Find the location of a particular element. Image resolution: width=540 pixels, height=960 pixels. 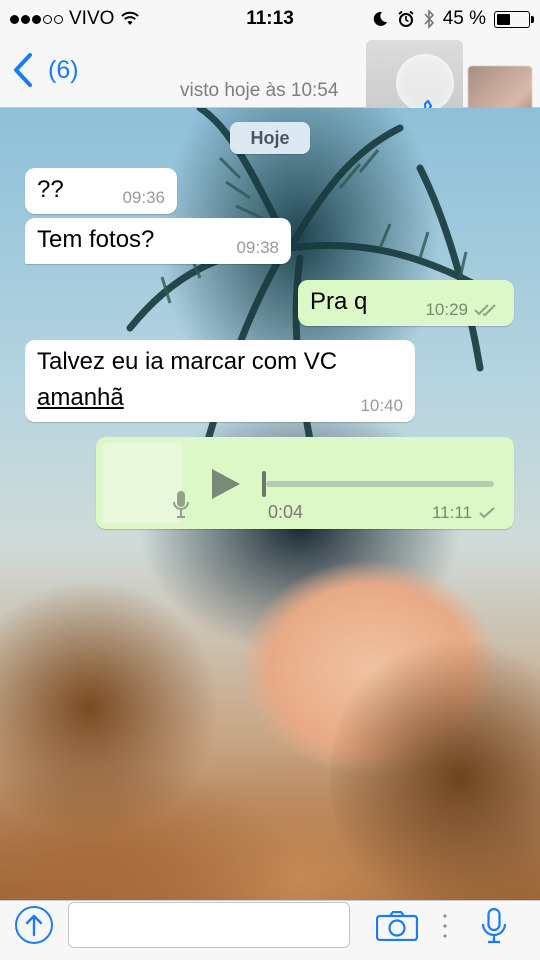

status-right: 45 % is located at coordinates (452, 19).